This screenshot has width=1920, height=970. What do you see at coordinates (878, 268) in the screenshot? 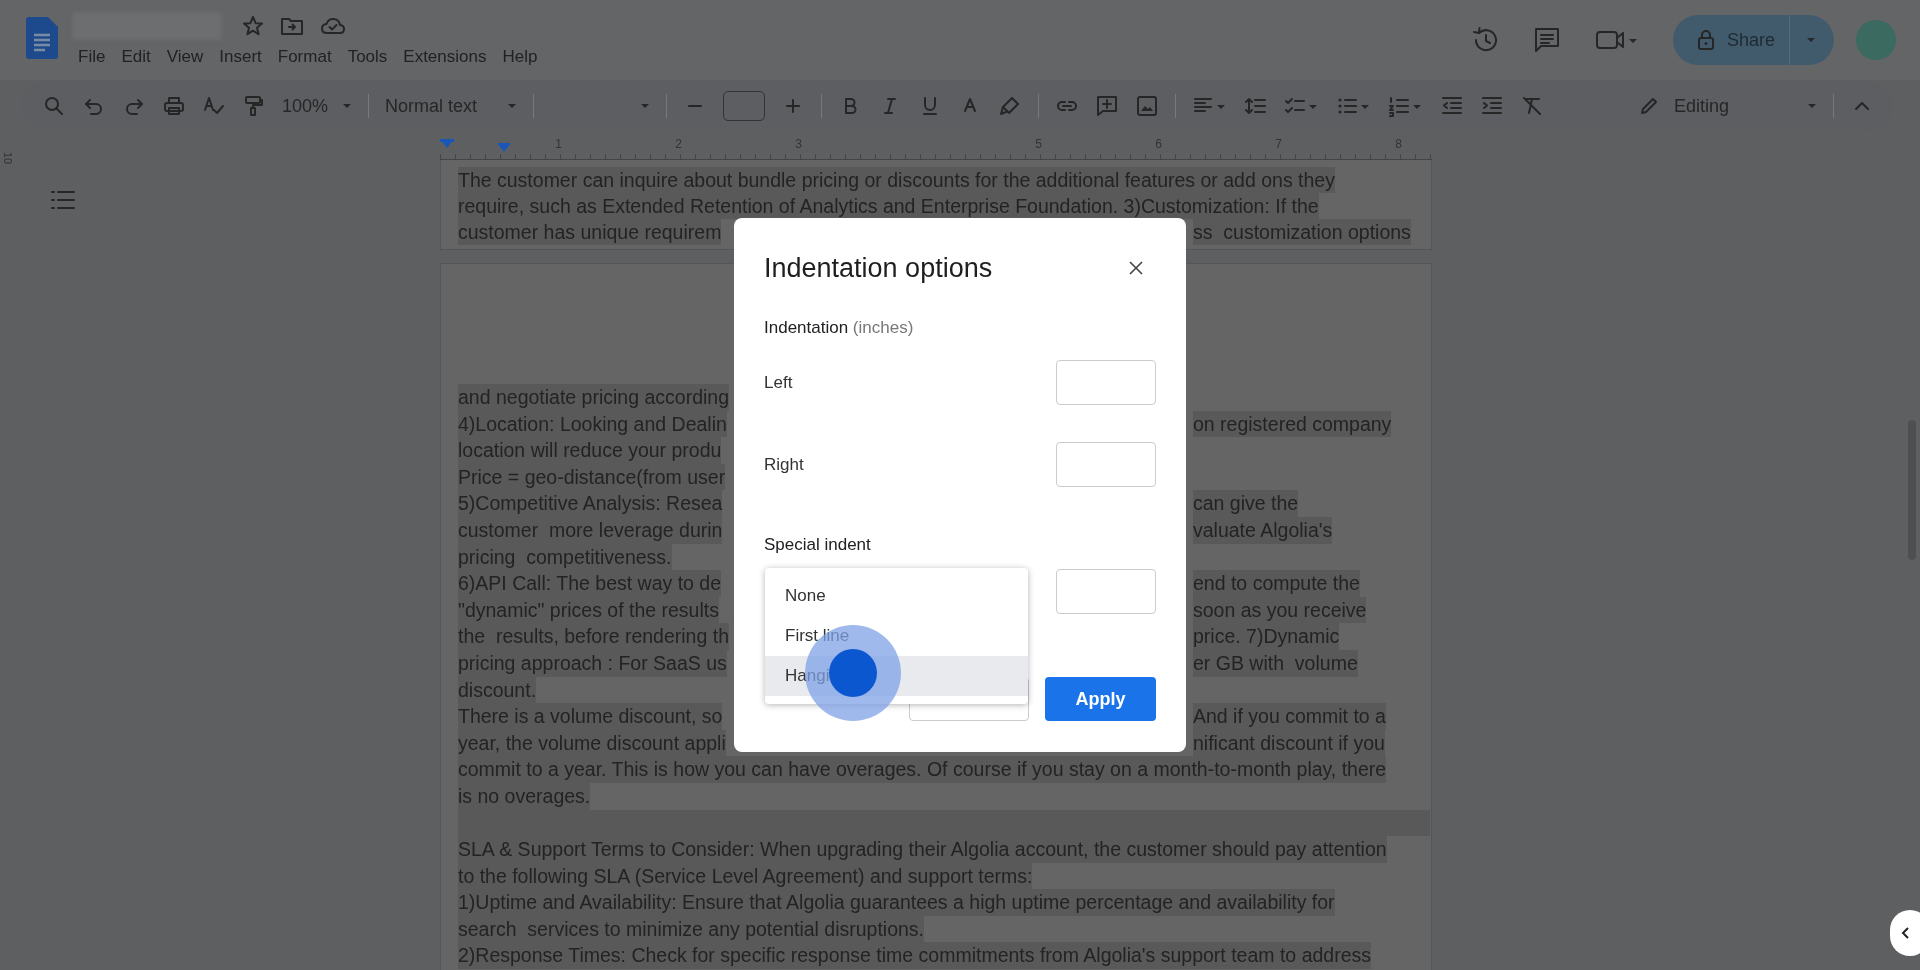
I see `dialog-title: Indentation options` at bounding box center [878, 268].